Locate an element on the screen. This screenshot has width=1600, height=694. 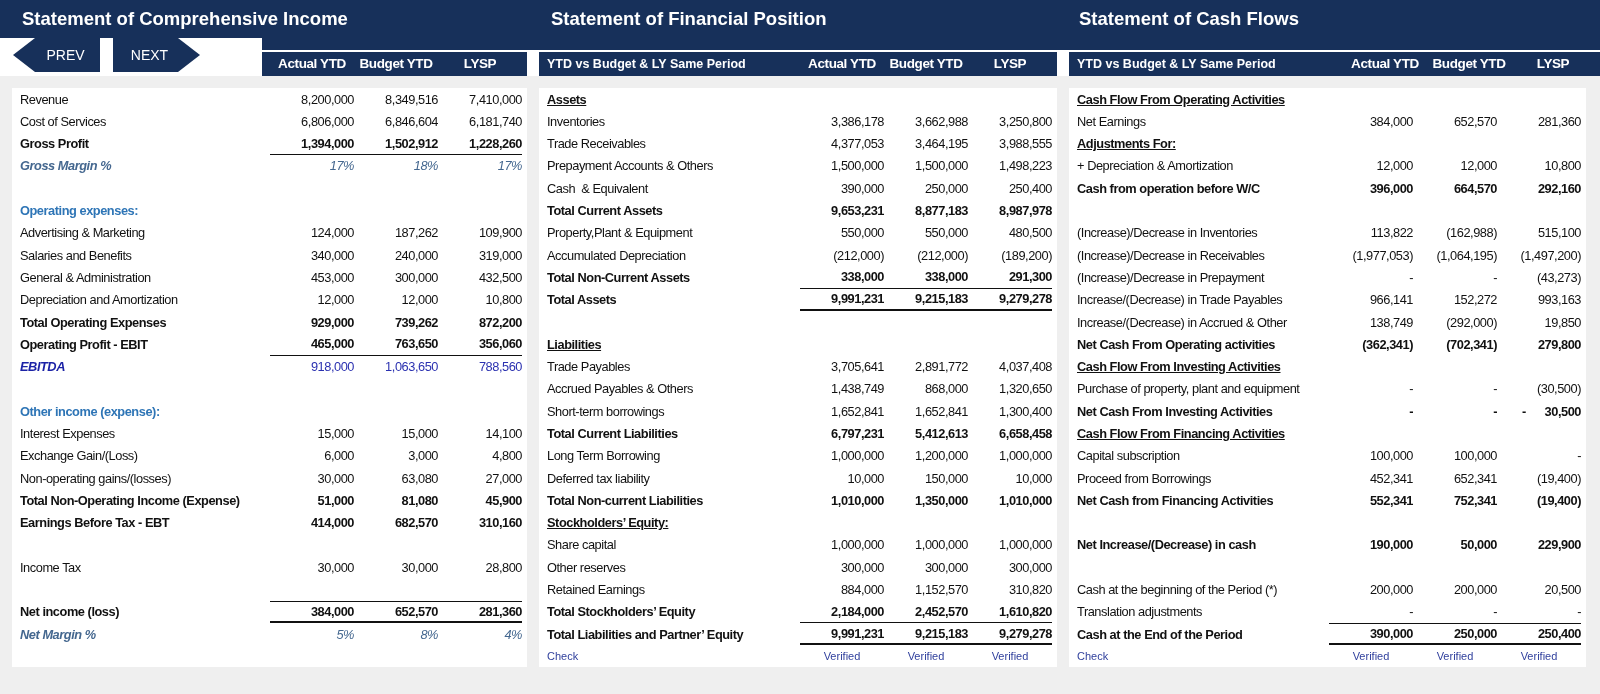
amount-cell: 9,215,183 is located at coordinates (926, 634).